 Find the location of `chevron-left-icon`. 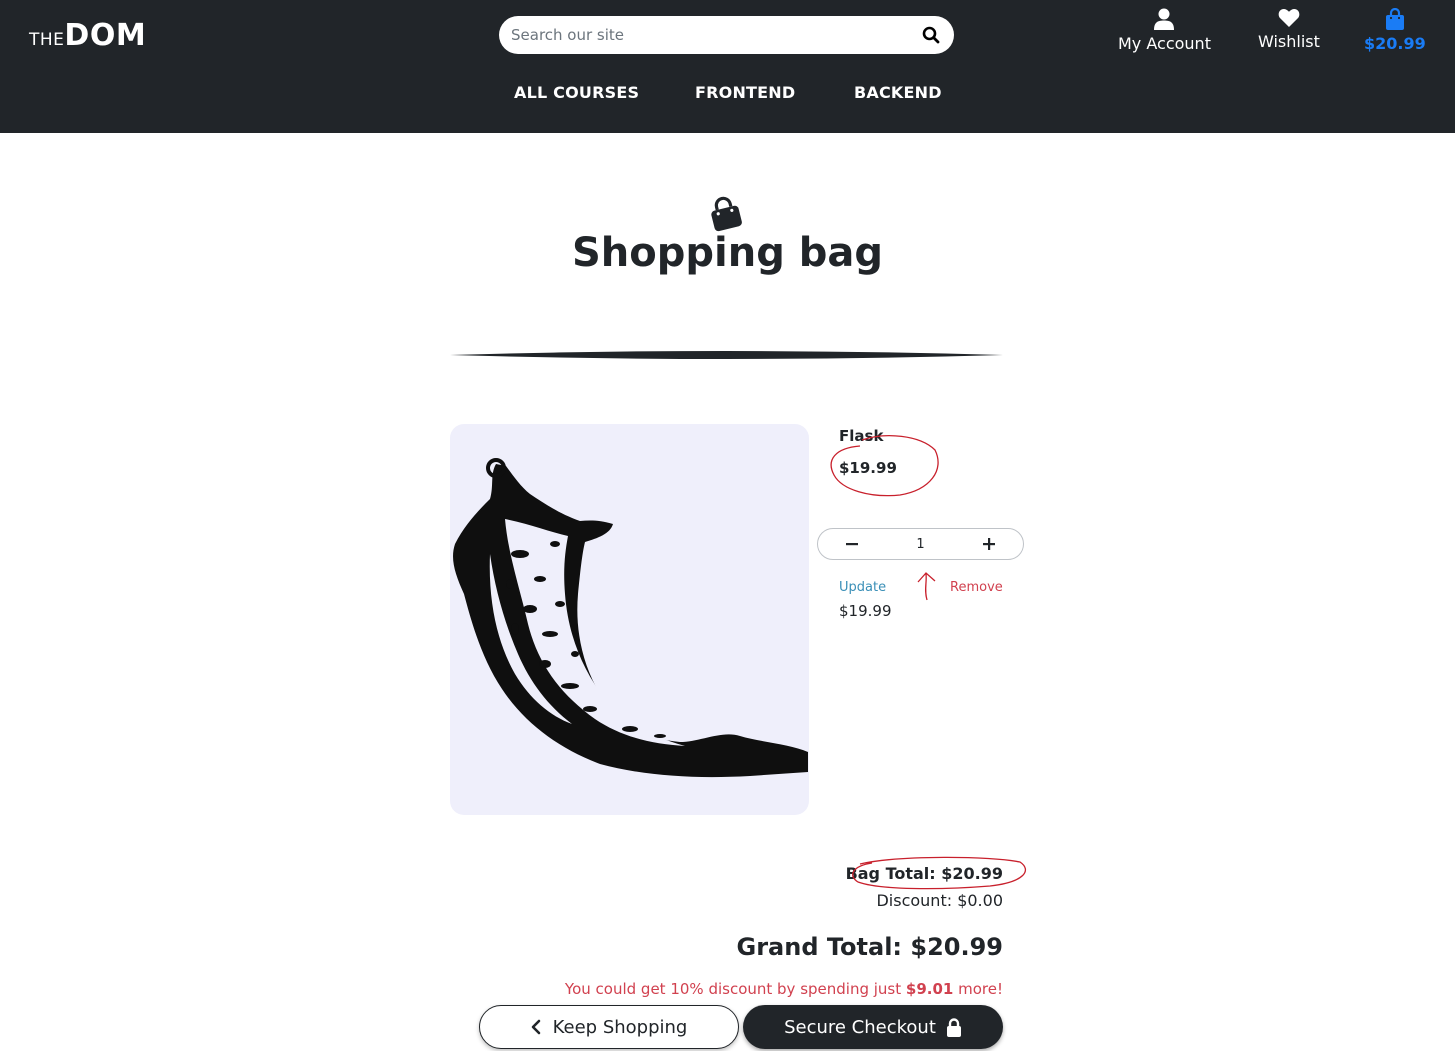

chevron-left-icon is located at coordinates (535, 1027).